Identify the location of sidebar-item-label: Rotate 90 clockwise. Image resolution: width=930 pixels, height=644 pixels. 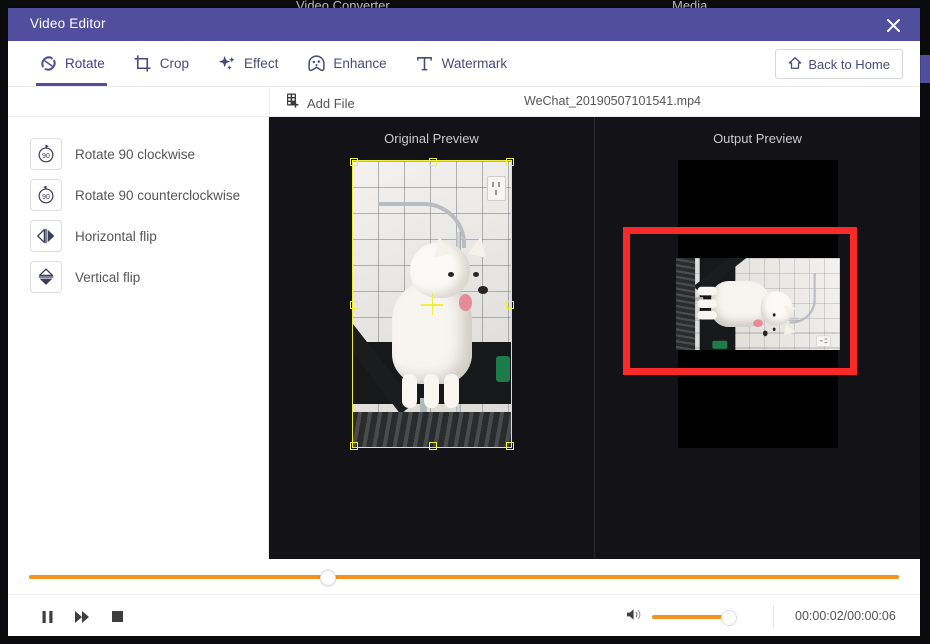
(135, 154).